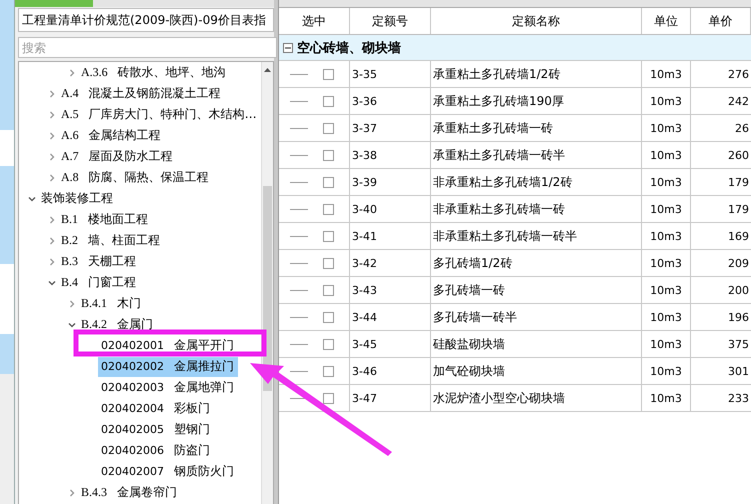 The image size is (751, 504). I want to click on tree-item: 020402004 彩板门, so click(157, 408).